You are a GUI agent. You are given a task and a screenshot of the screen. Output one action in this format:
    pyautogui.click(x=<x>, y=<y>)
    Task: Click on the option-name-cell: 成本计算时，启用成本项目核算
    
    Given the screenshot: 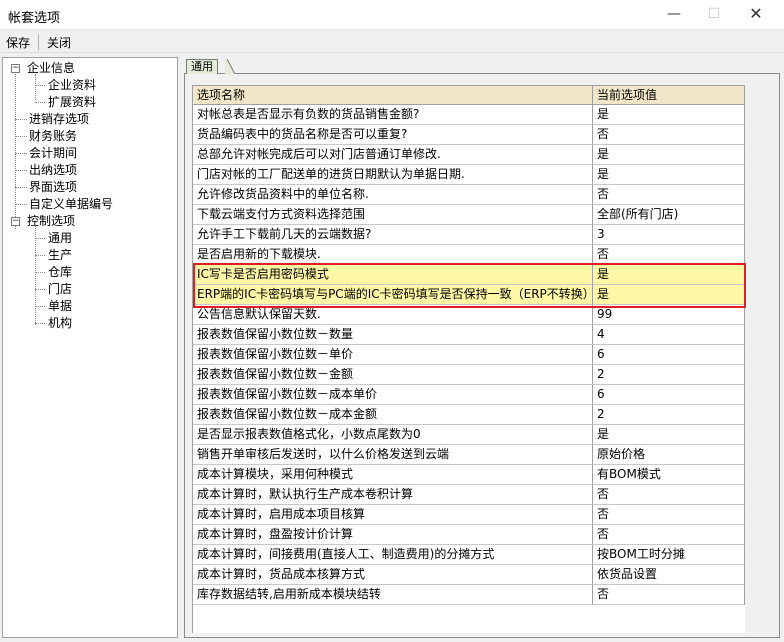 What is the action you would take?
    pyautogui.click(x=393, y=515)
    